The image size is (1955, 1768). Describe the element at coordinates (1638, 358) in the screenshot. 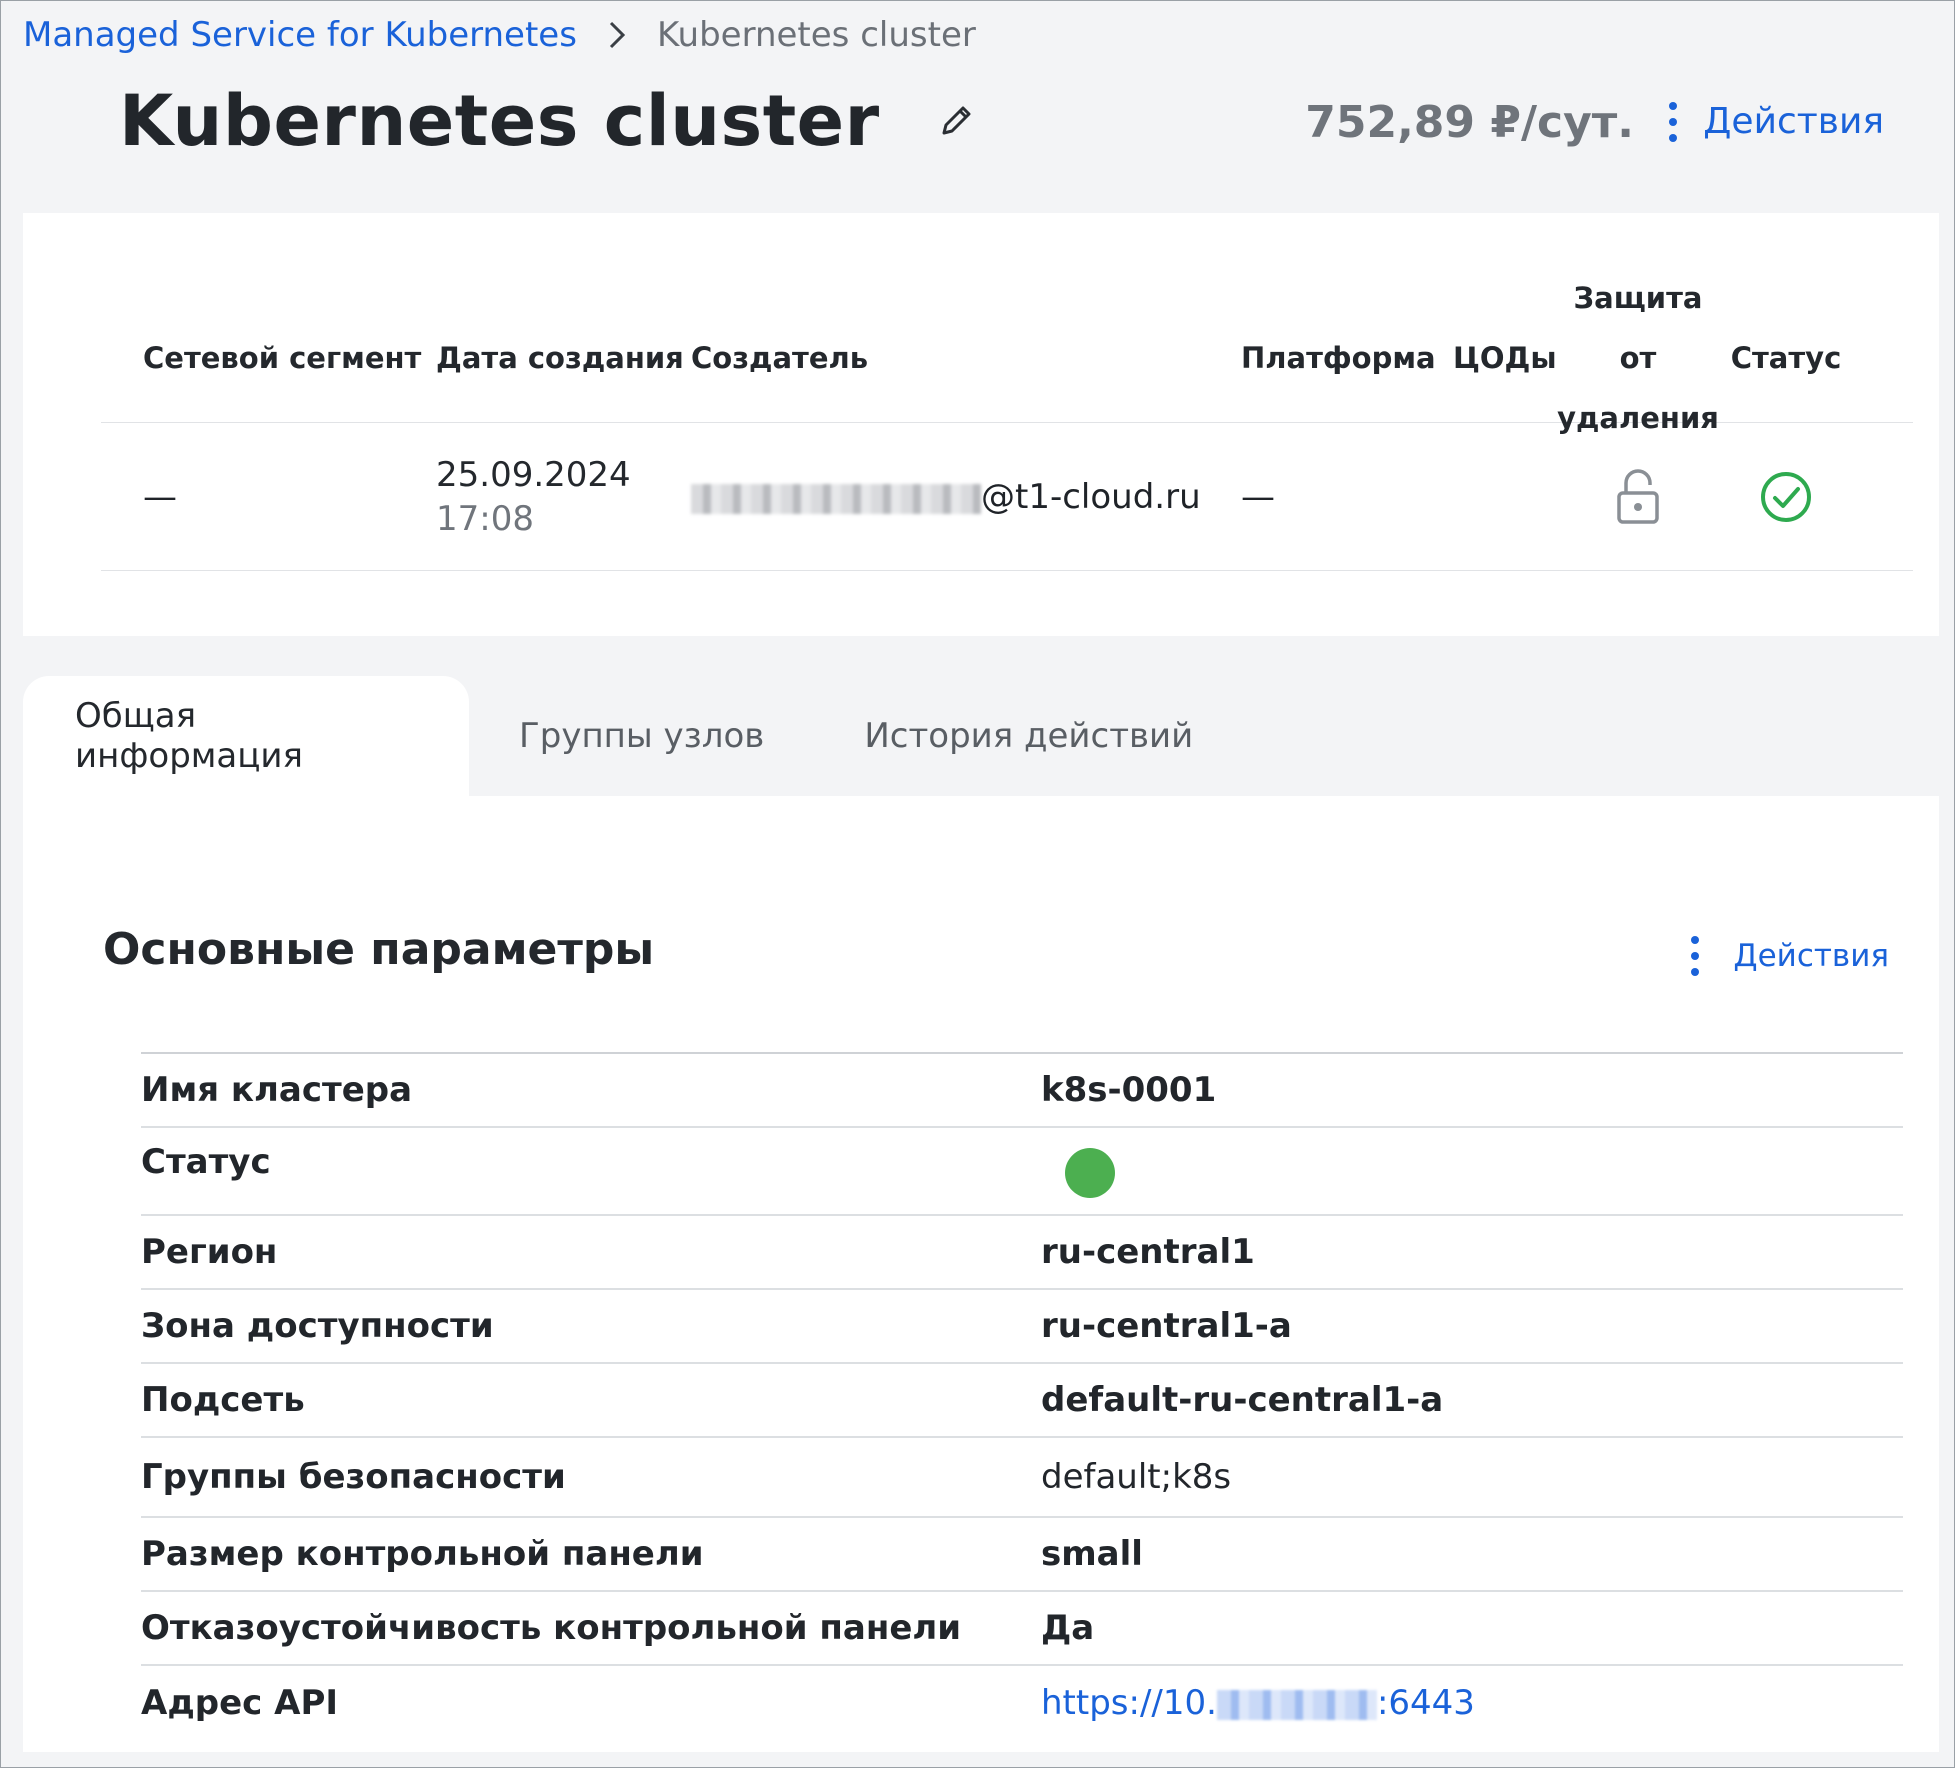

I see `col-protection: Защита от удаления` at that location.